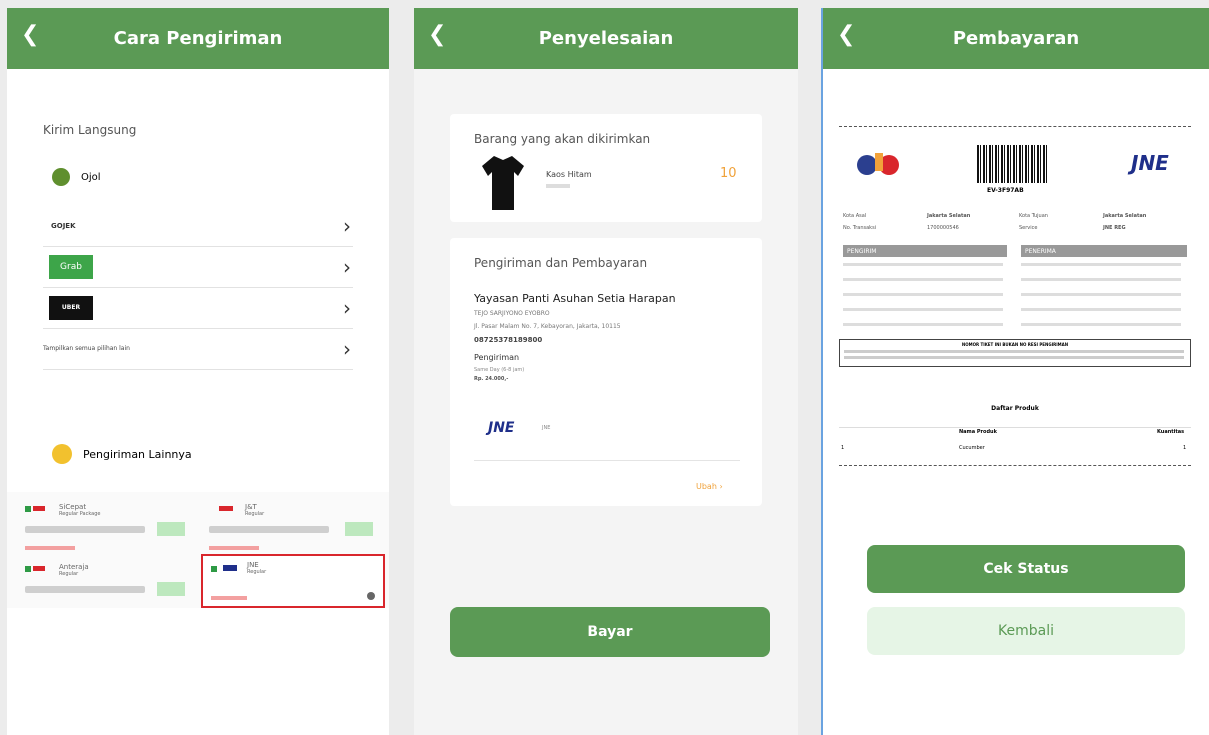  I want to click on ojol-label: Ojol, so click(91, 177).